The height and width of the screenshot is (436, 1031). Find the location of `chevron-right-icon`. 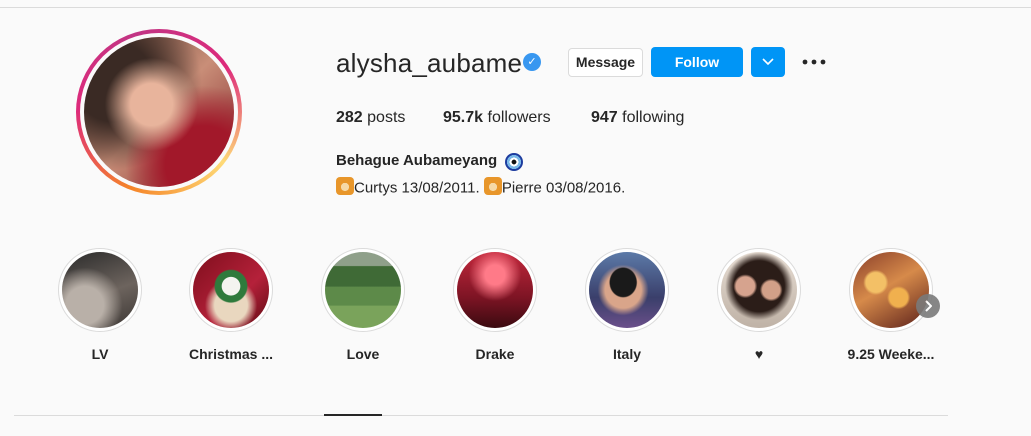

chevron-right-icon is located at coordinates (928, 306).